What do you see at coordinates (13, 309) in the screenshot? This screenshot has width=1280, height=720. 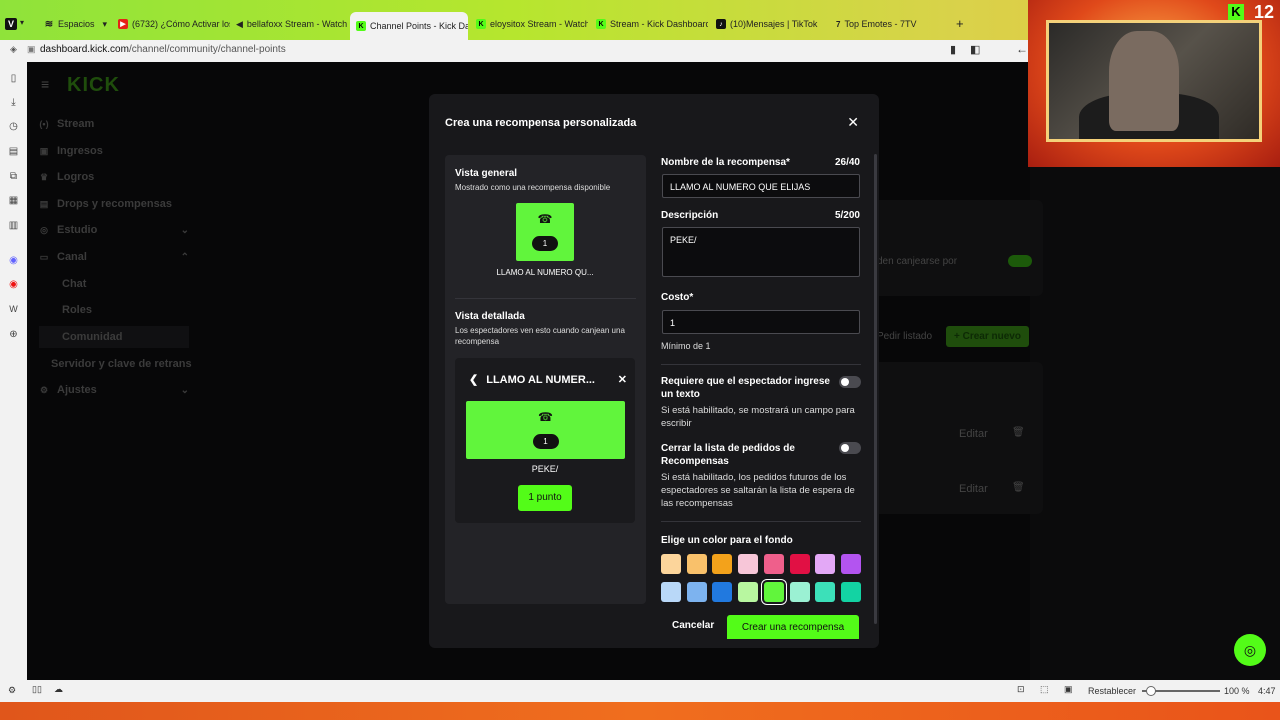 I see `wikipedia-icon: W` at bounding box center [13, 309].